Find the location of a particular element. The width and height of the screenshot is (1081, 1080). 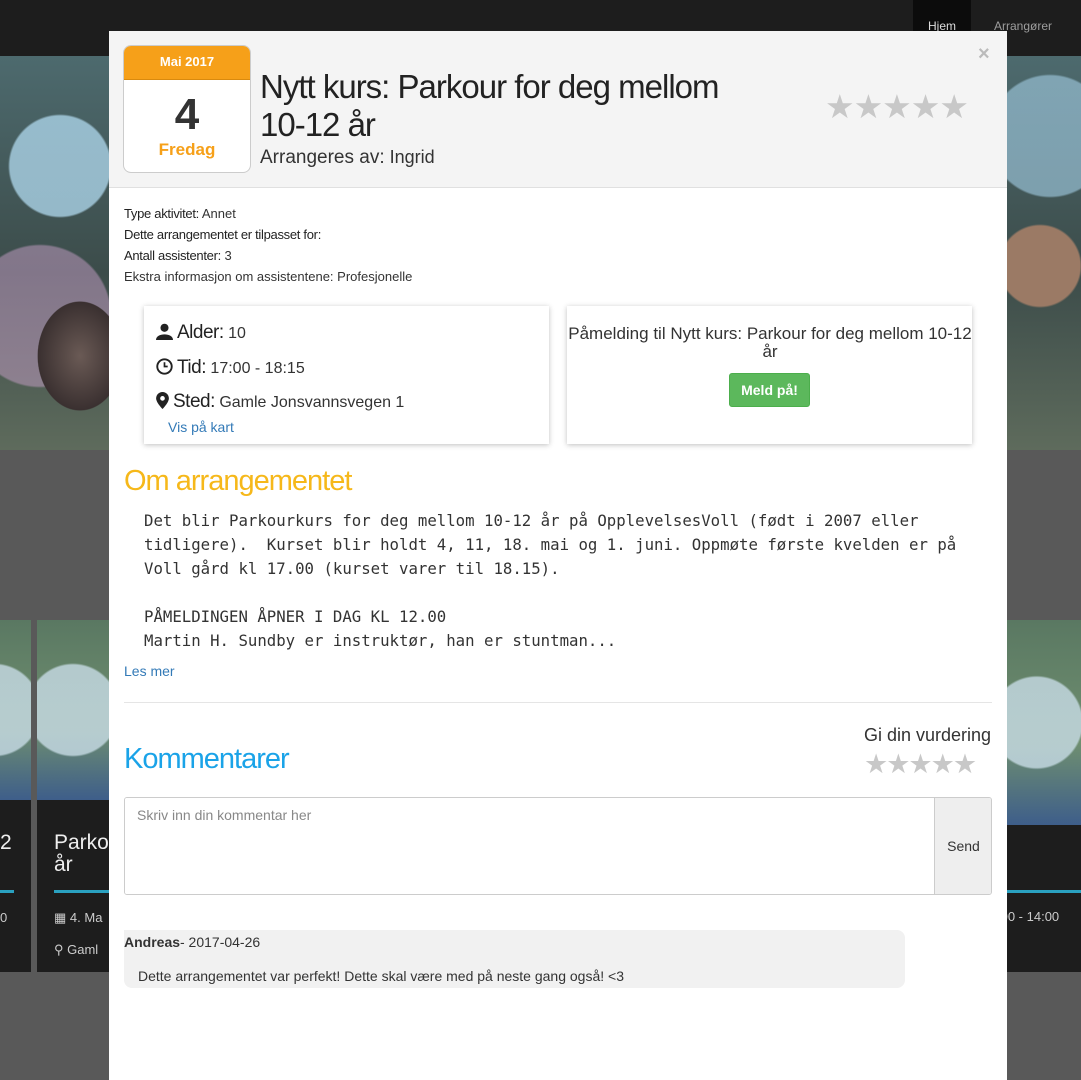

register-button: Meld på! is located at coordinates (769, 390).